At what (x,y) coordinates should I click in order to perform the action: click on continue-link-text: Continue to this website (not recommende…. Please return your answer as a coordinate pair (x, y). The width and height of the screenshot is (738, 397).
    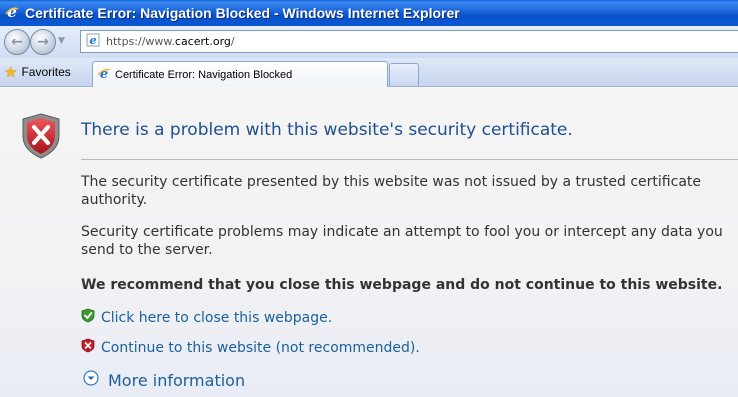
    Looking at the image, I should click on (260, 348).